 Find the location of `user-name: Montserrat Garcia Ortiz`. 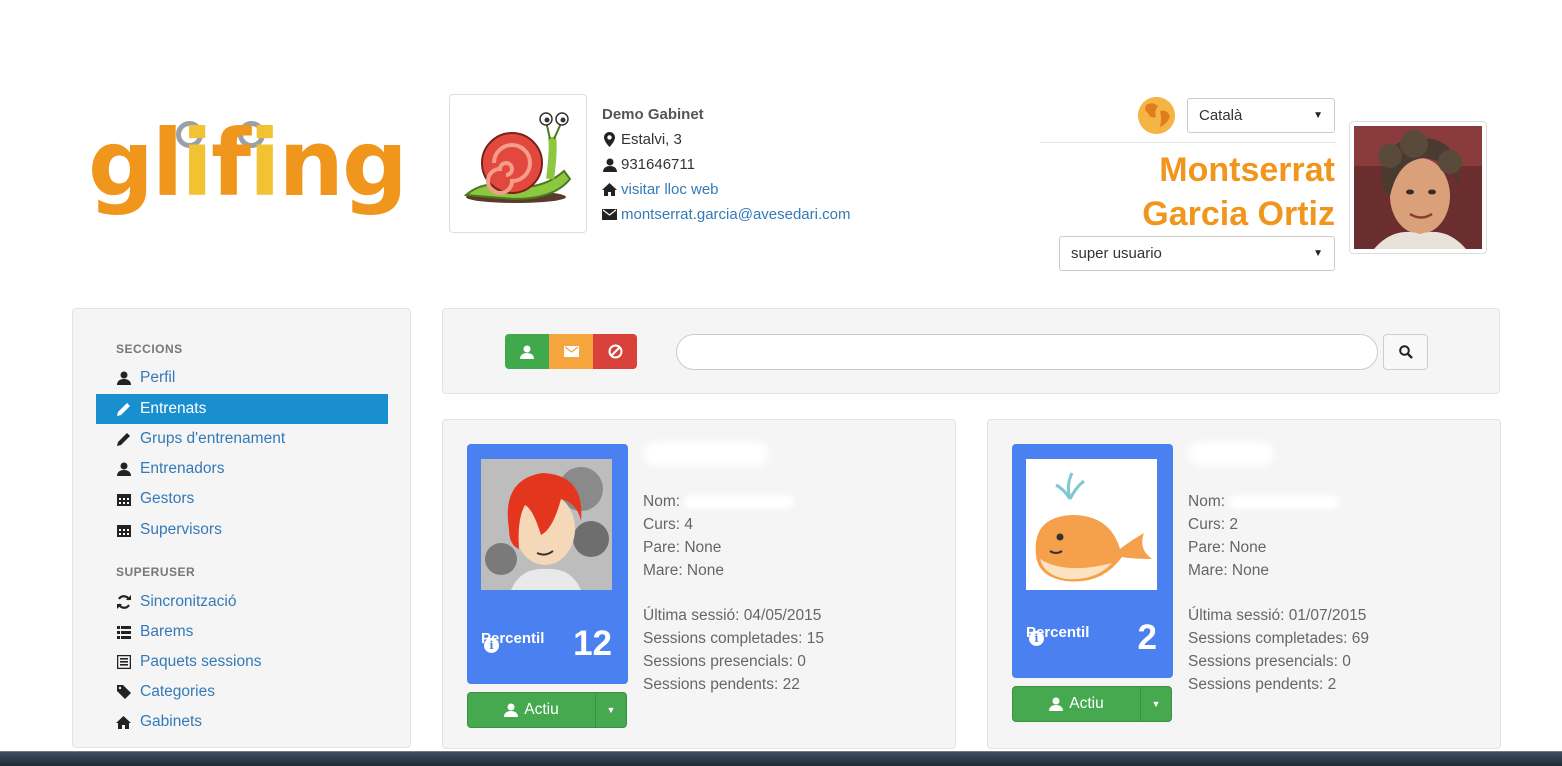

user-name: Montserrat Garcia Ortiz is located at coordinates (1238, 192).